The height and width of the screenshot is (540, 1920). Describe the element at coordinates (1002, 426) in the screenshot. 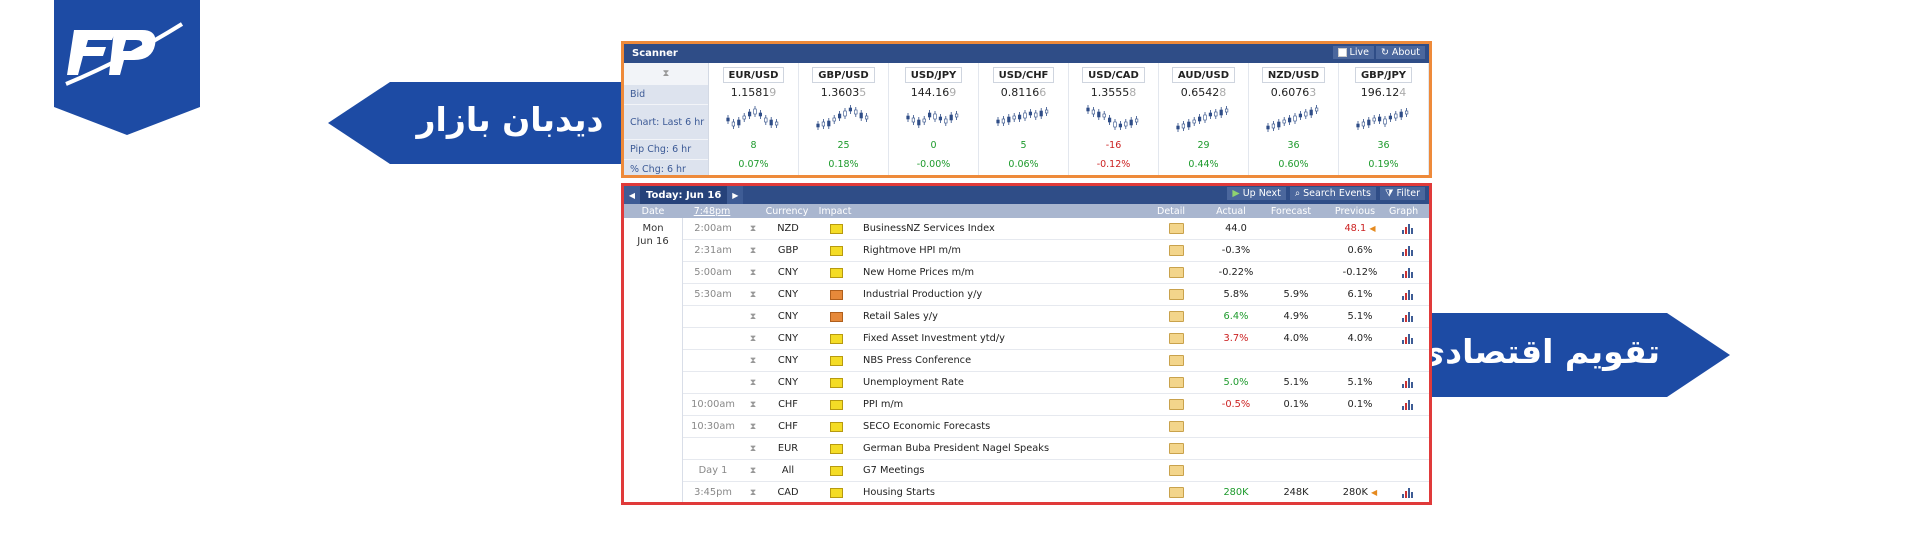

I see `event-title: SECO Economic Forecasts` at that location.